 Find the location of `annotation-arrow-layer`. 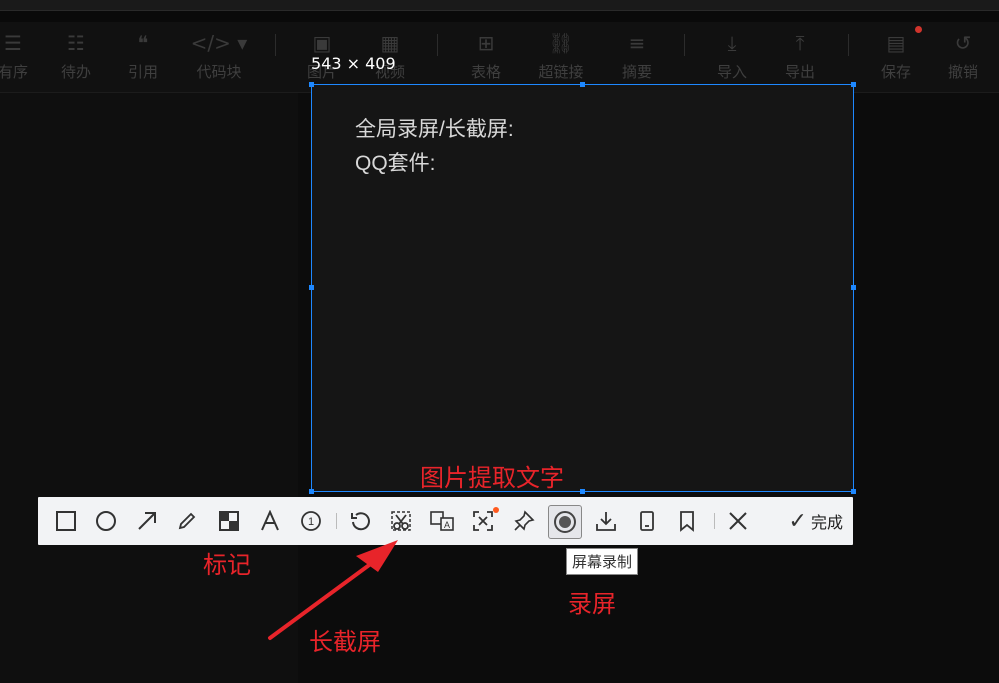

annotation-arrow-layer is located at coordinates (333, 590).